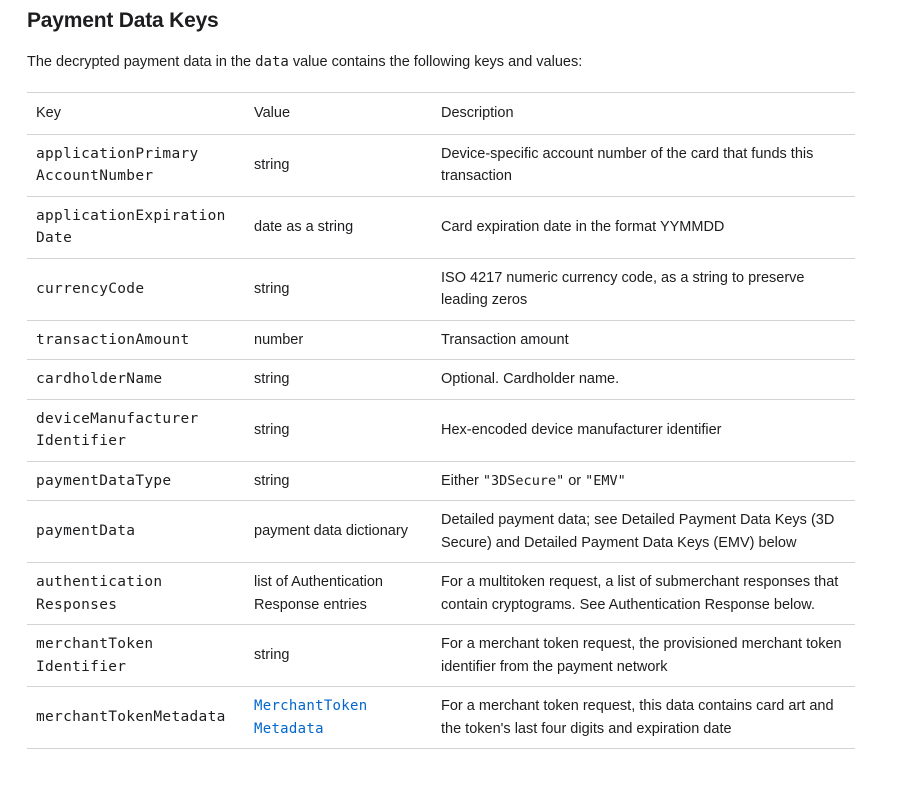 The image size is (922, 811). I want to click on key-cell: paymentData, so click(136, 531).